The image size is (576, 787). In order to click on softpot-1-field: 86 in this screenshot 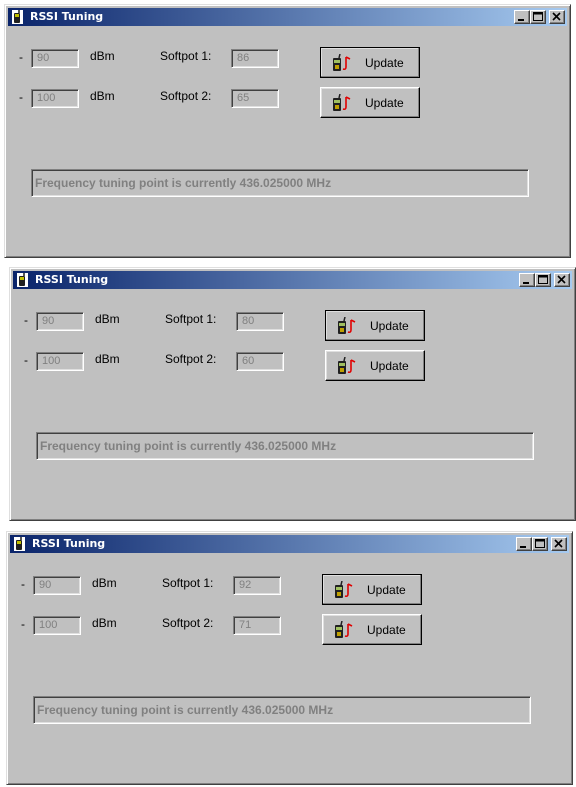, I will do `click(255, 58)`.